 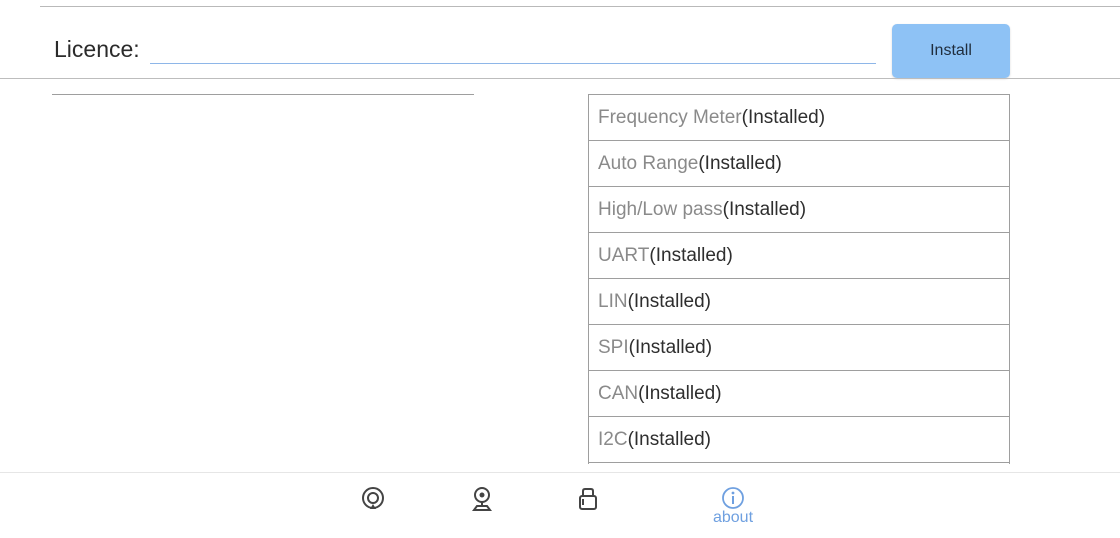 I want to click on feature-row: LIN (Installed), so click(x=799, y=302).